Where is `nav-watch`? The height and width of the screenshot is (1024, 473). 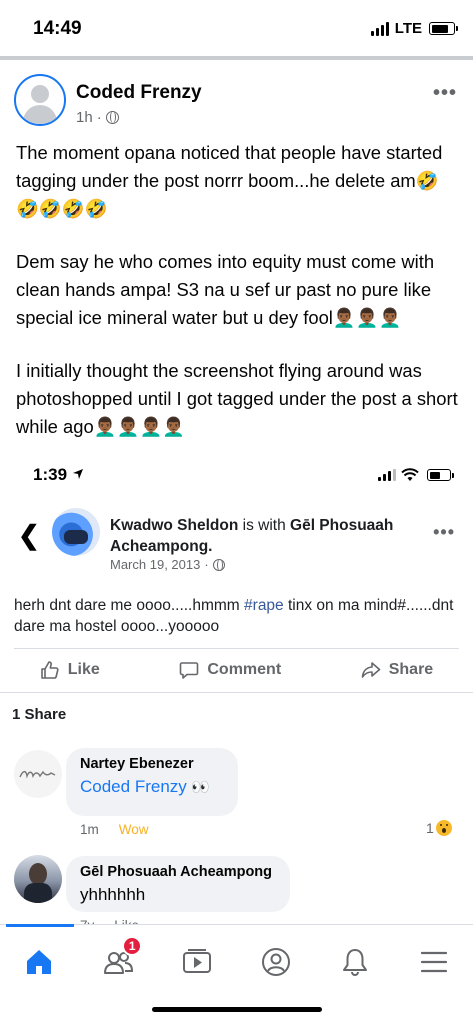 nav-watch is located at coordinates (197, 962).